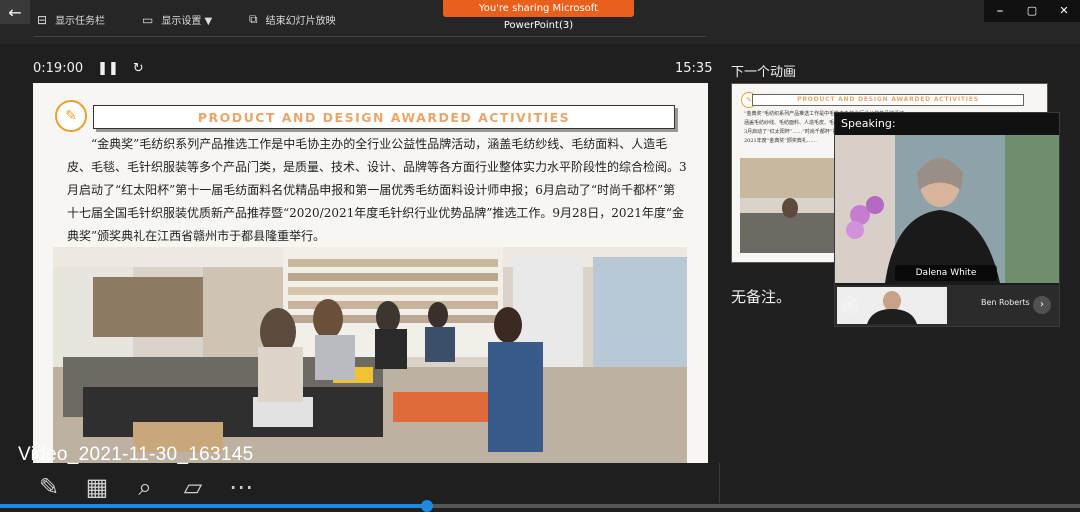 Image resolution: width=1080 pixels, height=512 pixels. I want to click on end-slideshow-label: 结束幻灯片放映, so click(300, 21).